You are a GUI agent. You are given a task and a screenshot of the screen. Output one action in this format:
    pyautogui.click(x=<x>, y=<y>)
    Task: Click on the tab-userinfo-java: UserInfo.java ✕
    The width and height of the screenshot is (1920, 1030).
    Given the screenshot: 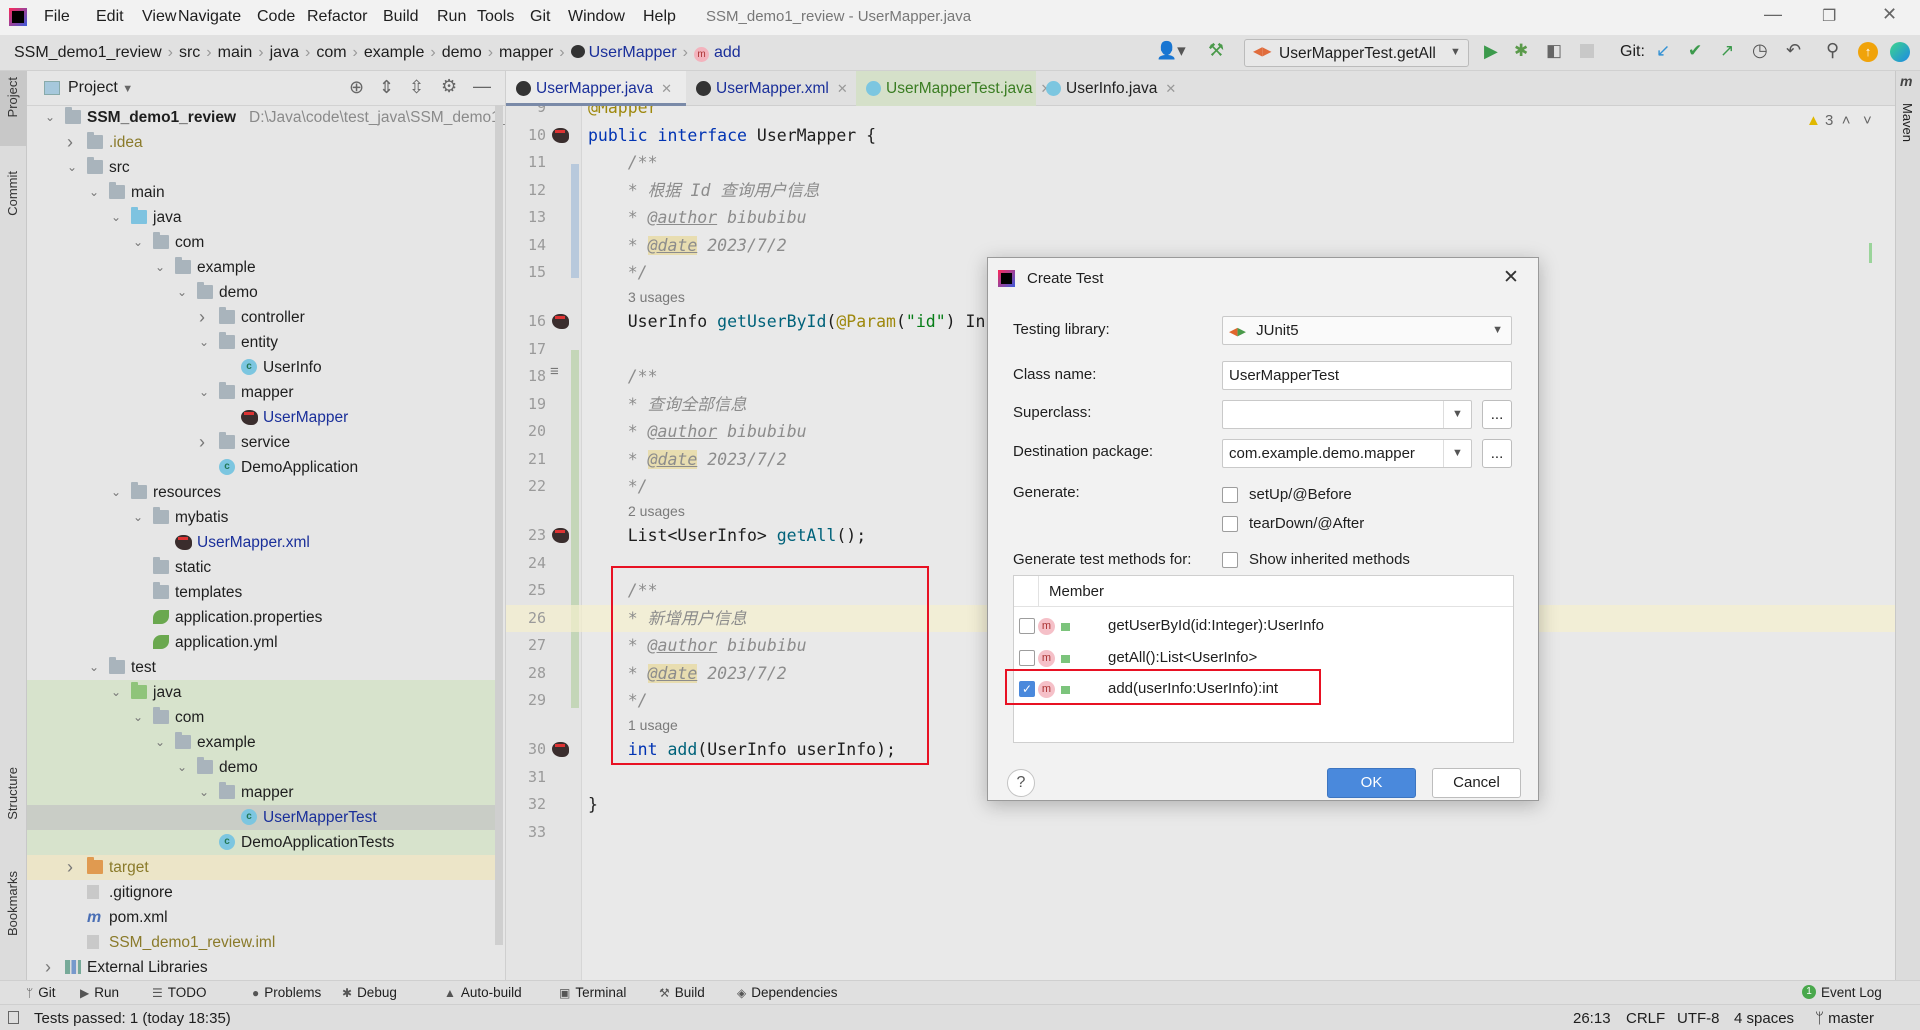 What is the action you would take?
    pyautogui.click(x=1111, y=88)
    